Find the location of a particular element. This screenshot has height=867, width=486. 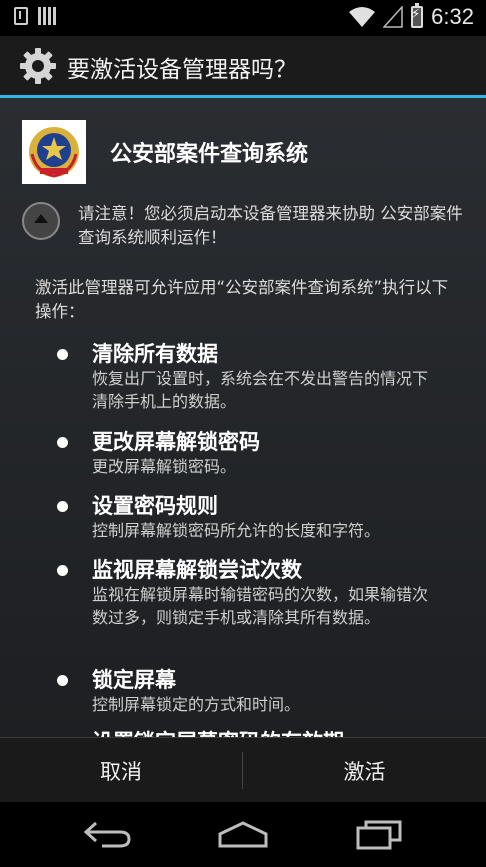

policy-description: 恢复出厂设置时，系统会在不发出警告的情况下清除手机上的数据。 is located at coordinates (260, 390).